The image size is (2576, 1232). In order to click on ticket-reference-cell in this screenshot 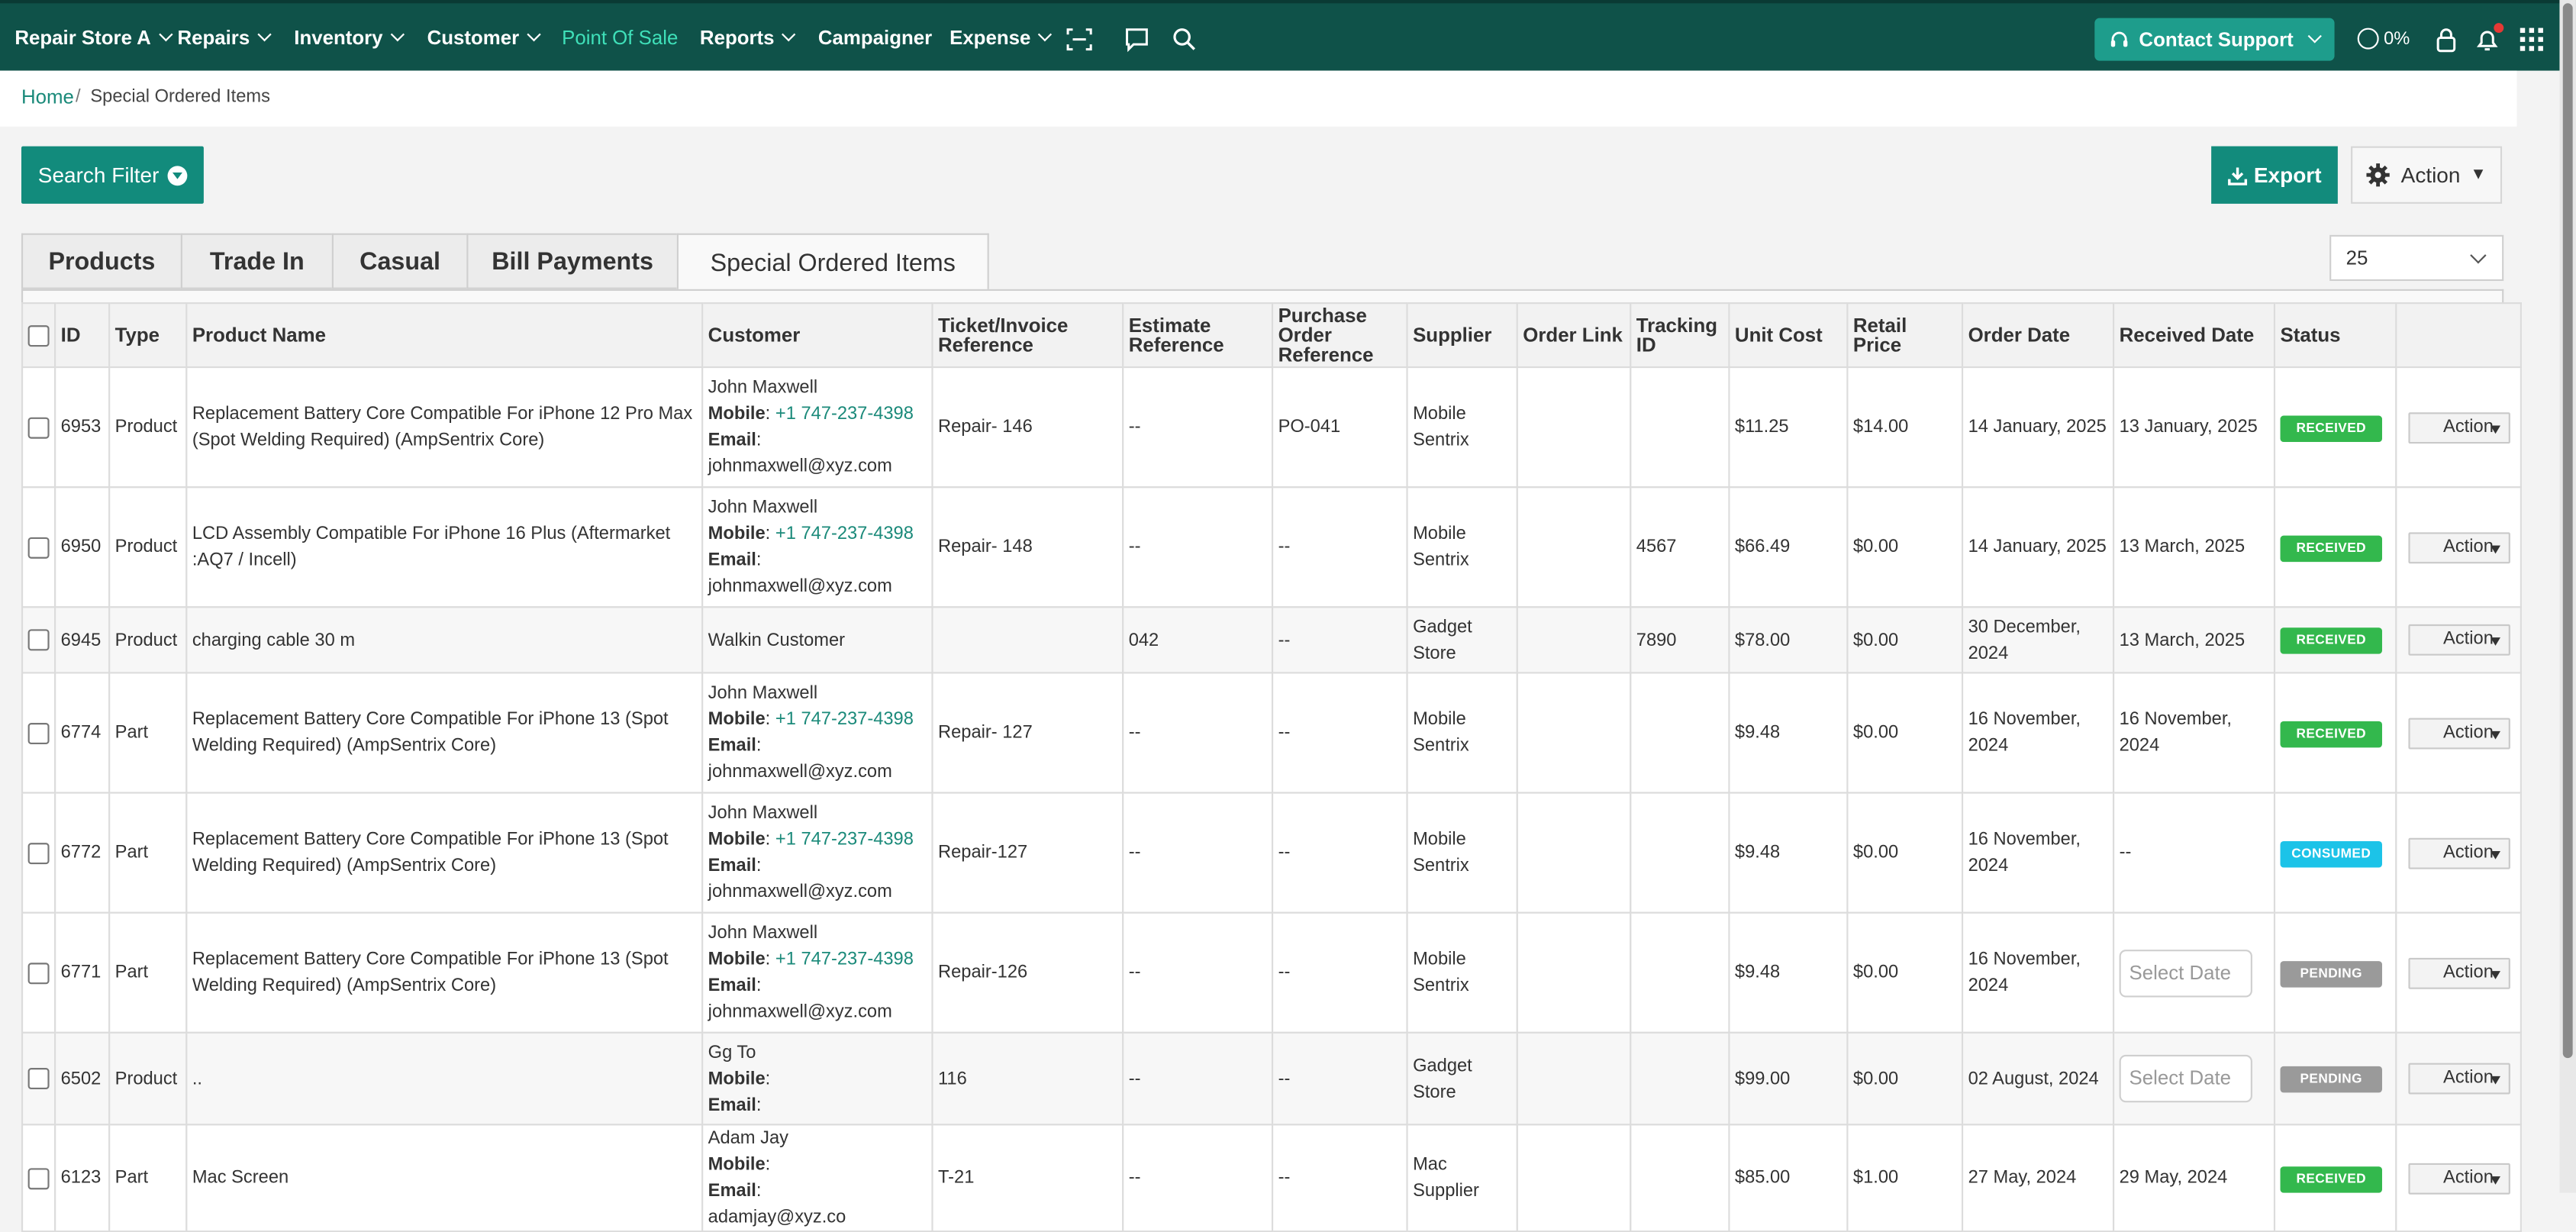, I will do `click(1028, 640)`.